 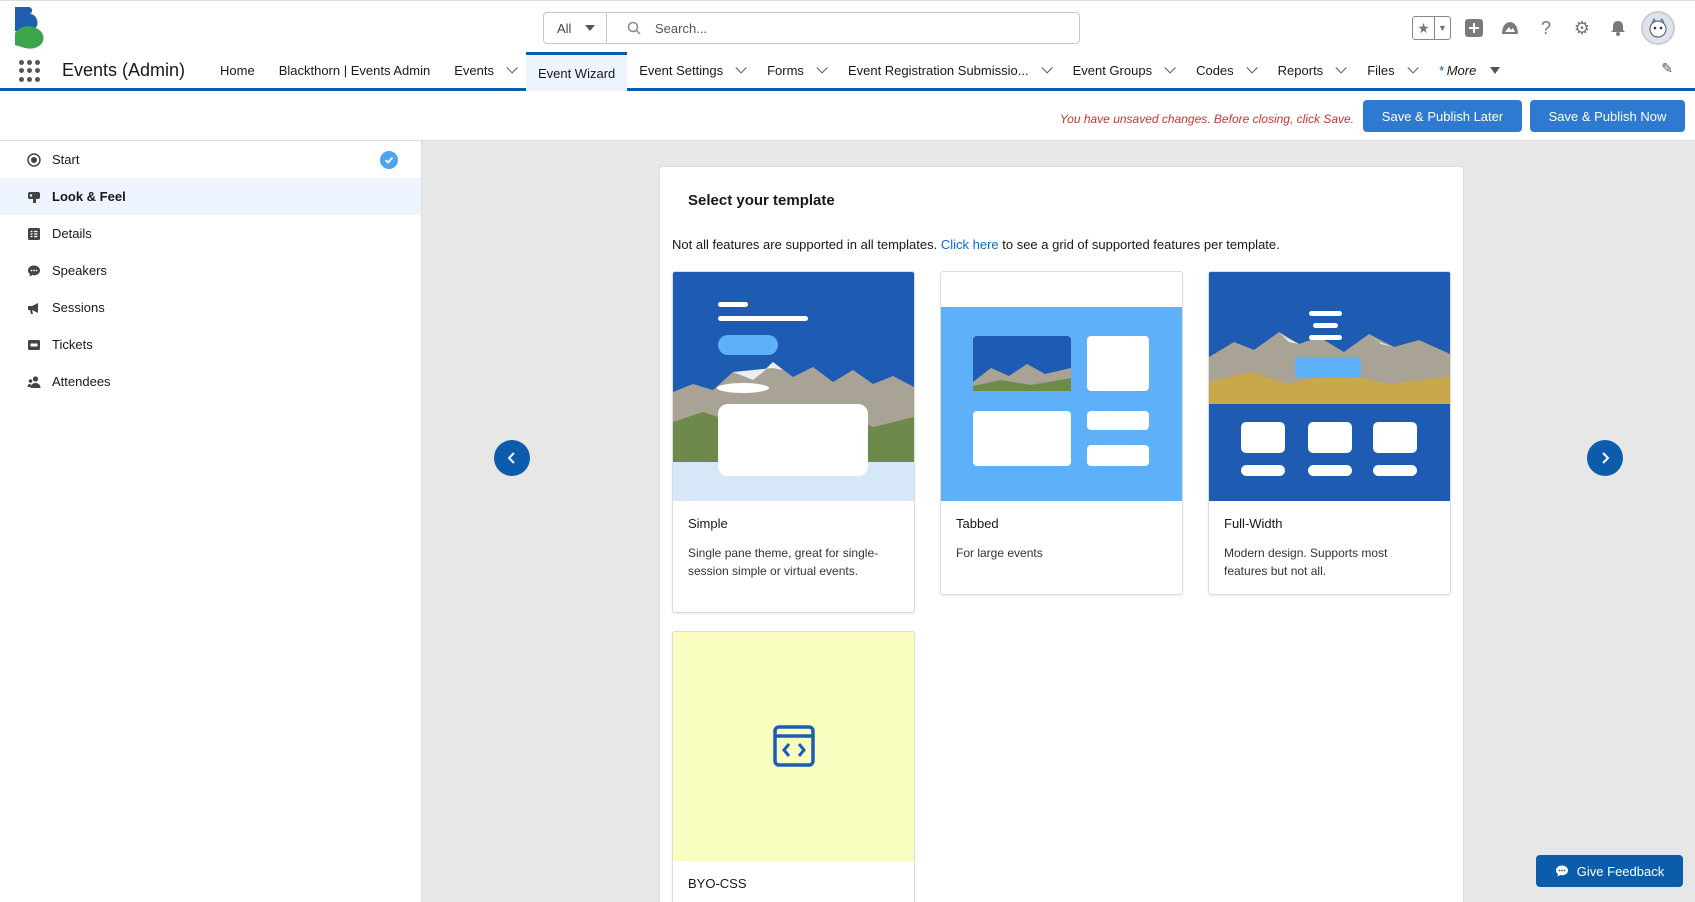 I want to click on nav-tab-label: Event Groups, so click(x=1112, y=70).